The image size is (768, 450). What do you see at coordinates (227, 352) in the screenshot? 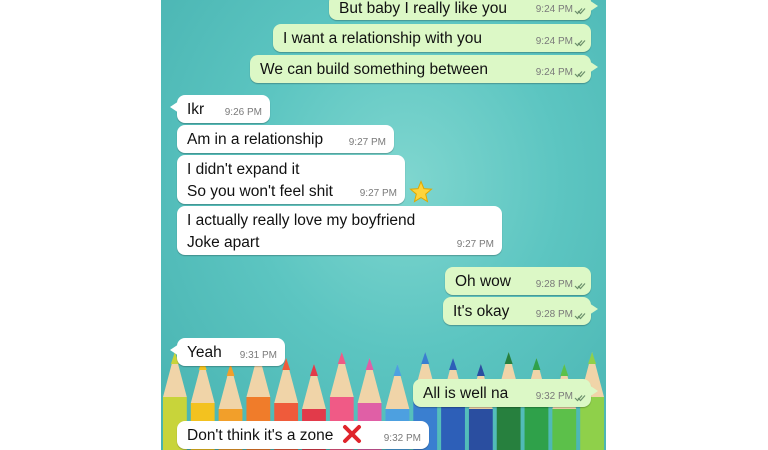
I see `message-incoming: Yeah 9:31 PM` at bounding box center [227, 352].